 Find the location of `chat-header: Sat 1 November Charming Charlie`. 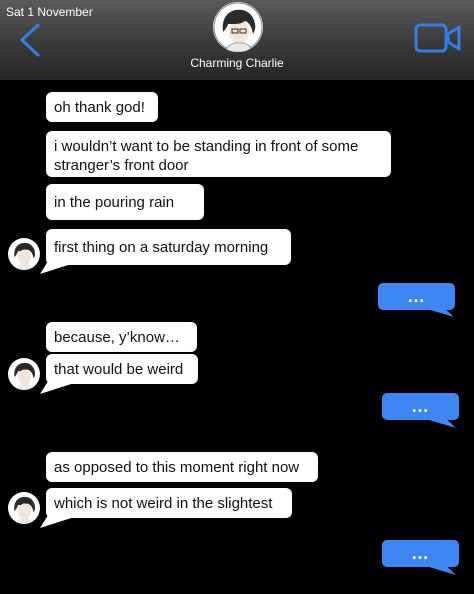

chat-header: Sat 1 November Charming Charlie is located at coordinates (237, 40).